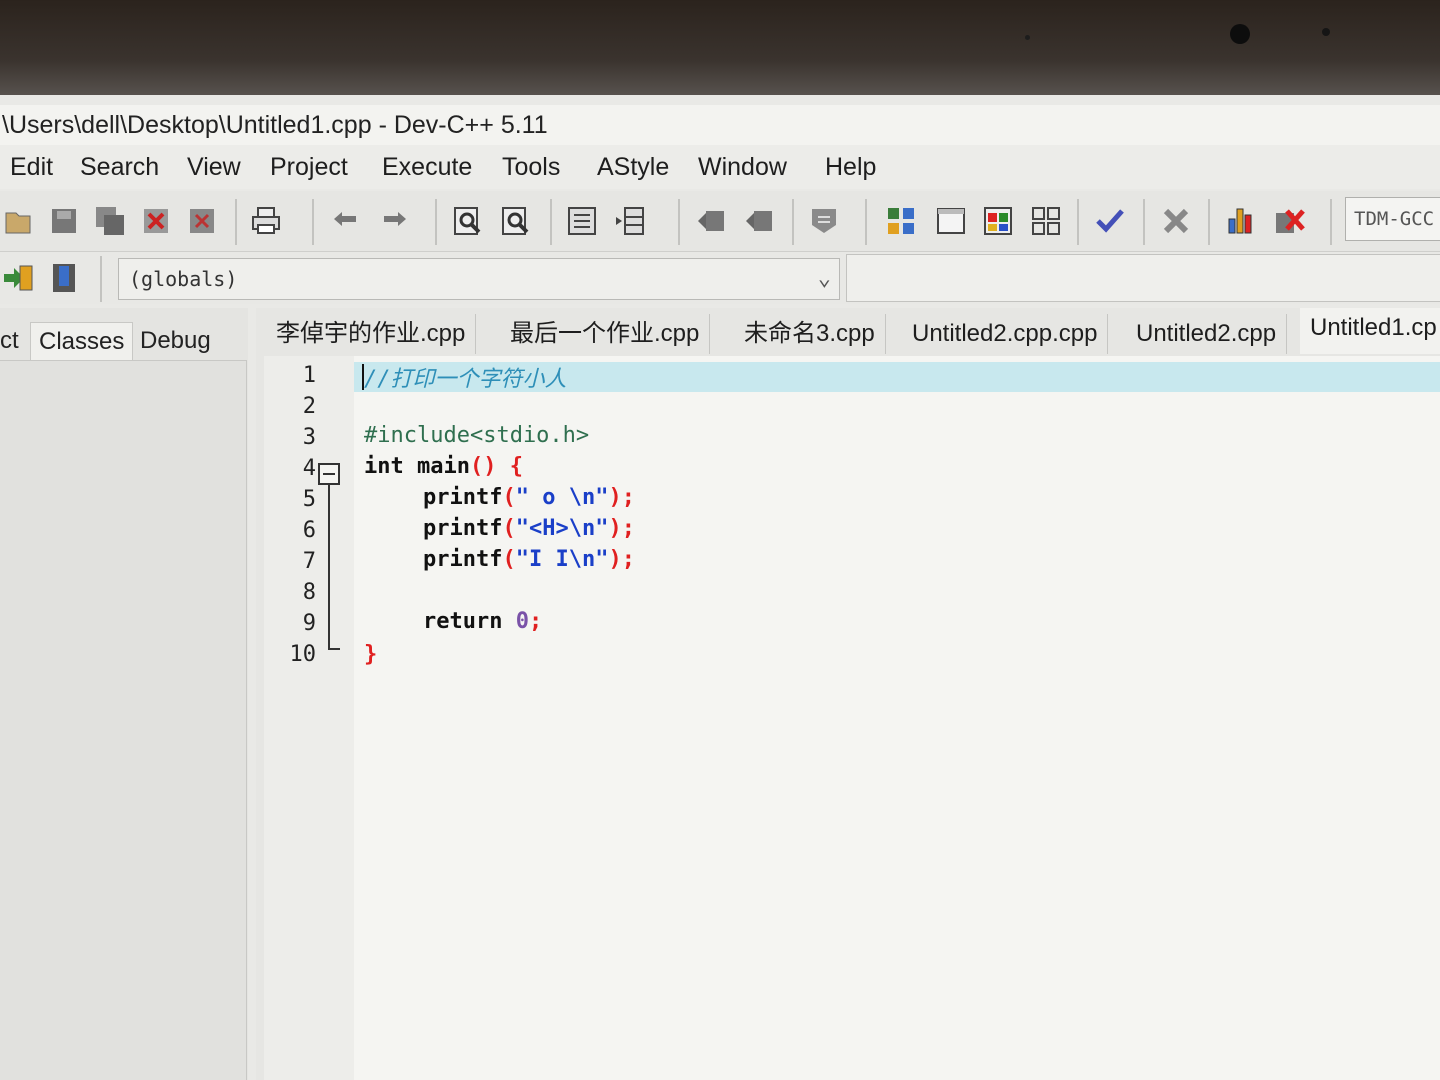 The width and height of the screenshot is (1440, 1080). I want to click on code-line-9: return 0;, so click(482, 621).